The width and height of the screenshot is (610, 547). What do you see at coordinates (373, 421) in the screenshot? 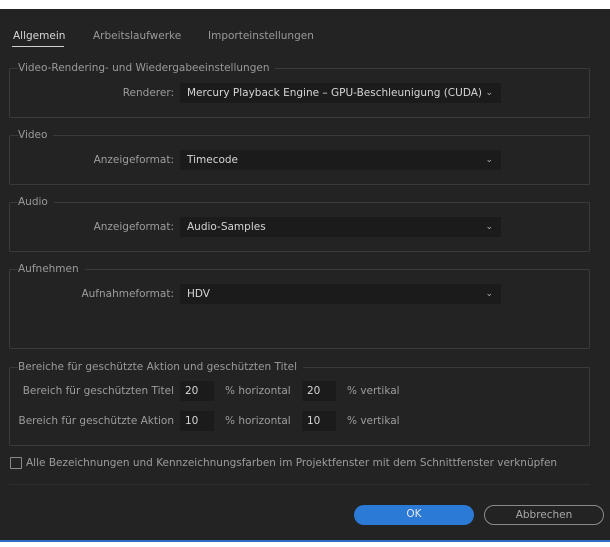
I see `action-safe-vertical-unit: % vertikal` at bounding box center [373, 421].